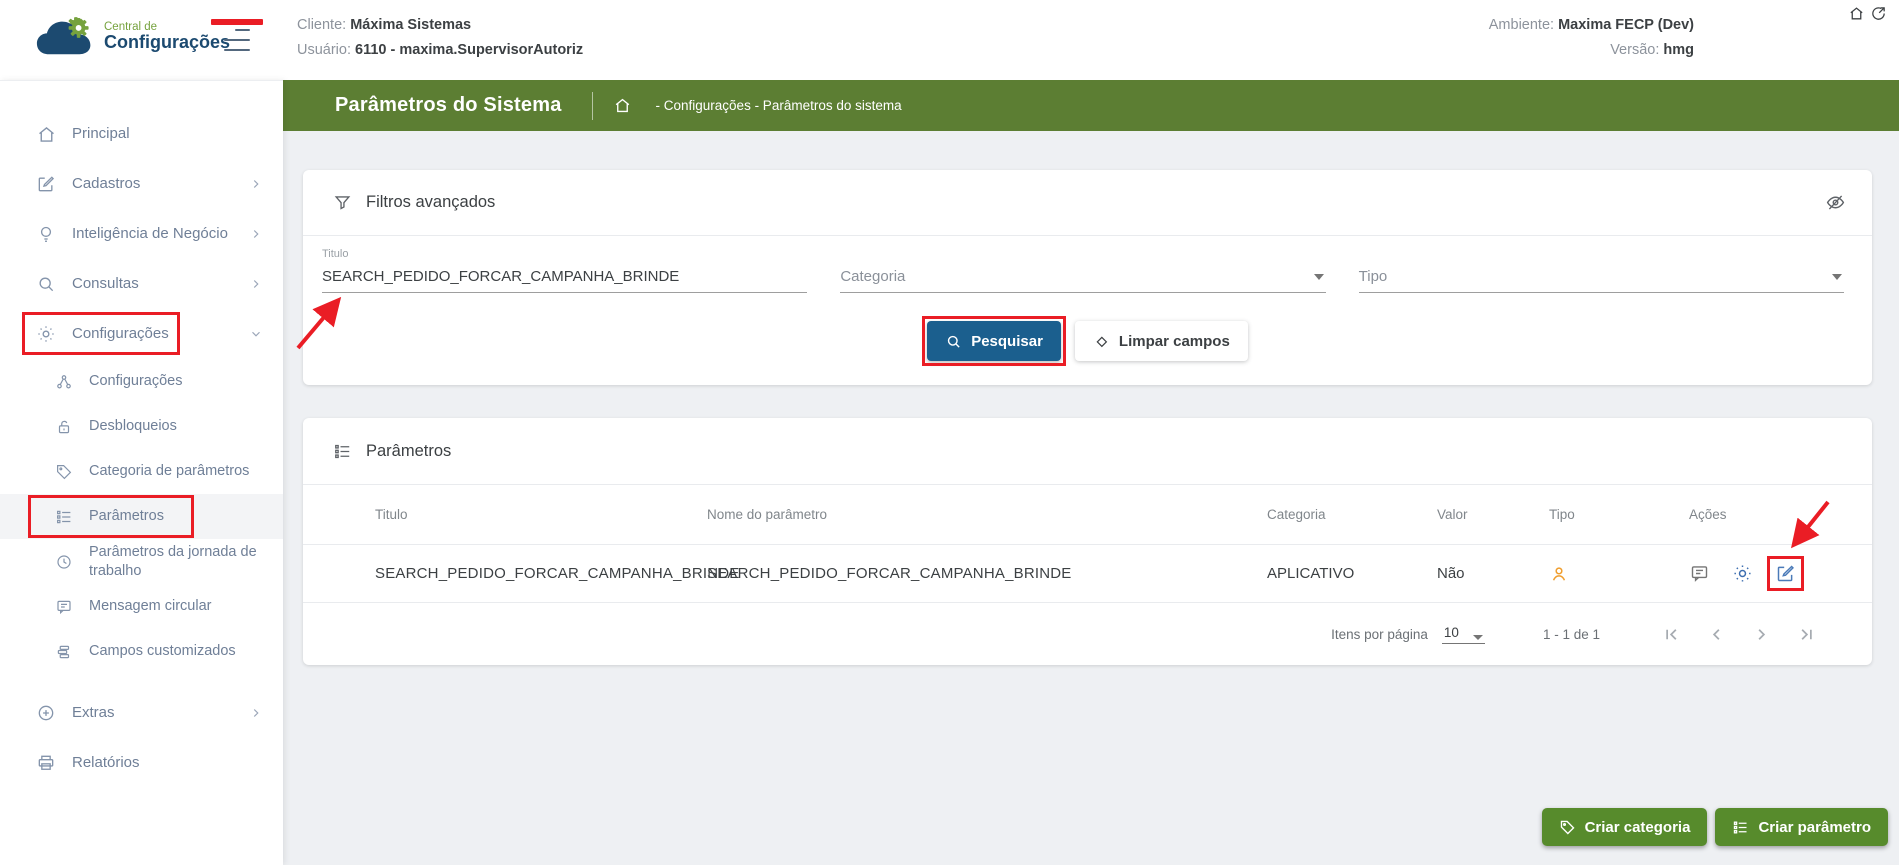 This screenshot has height=865, width=1899. I want to click on sidebar-subitem-campos-customizados: Campos customizados, so click(141, 651).